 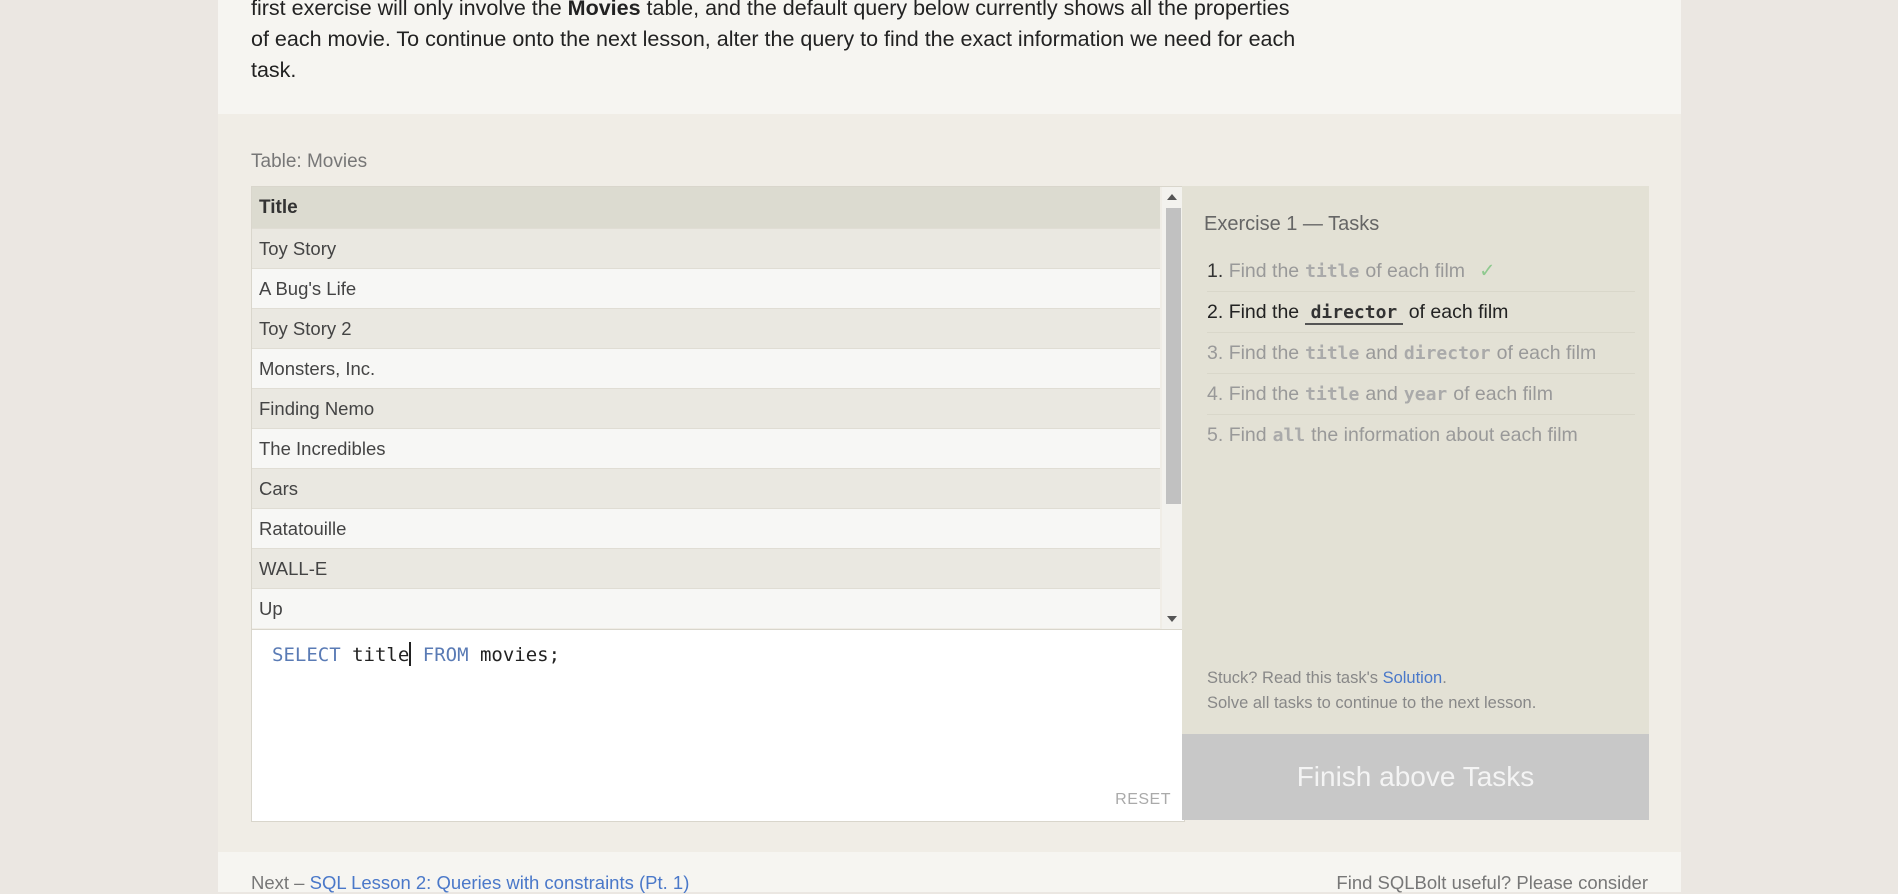 I want to click on next-prefix: Next –, so click(x=280, y=882).